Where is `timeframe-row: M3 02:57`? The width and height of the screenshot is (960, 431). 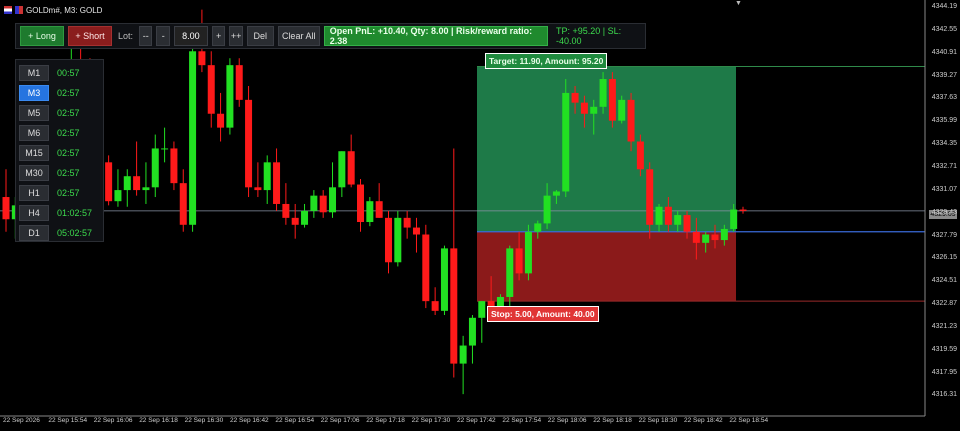 timeframe-row: M3 02:57 is located at coordinates (49, 93).